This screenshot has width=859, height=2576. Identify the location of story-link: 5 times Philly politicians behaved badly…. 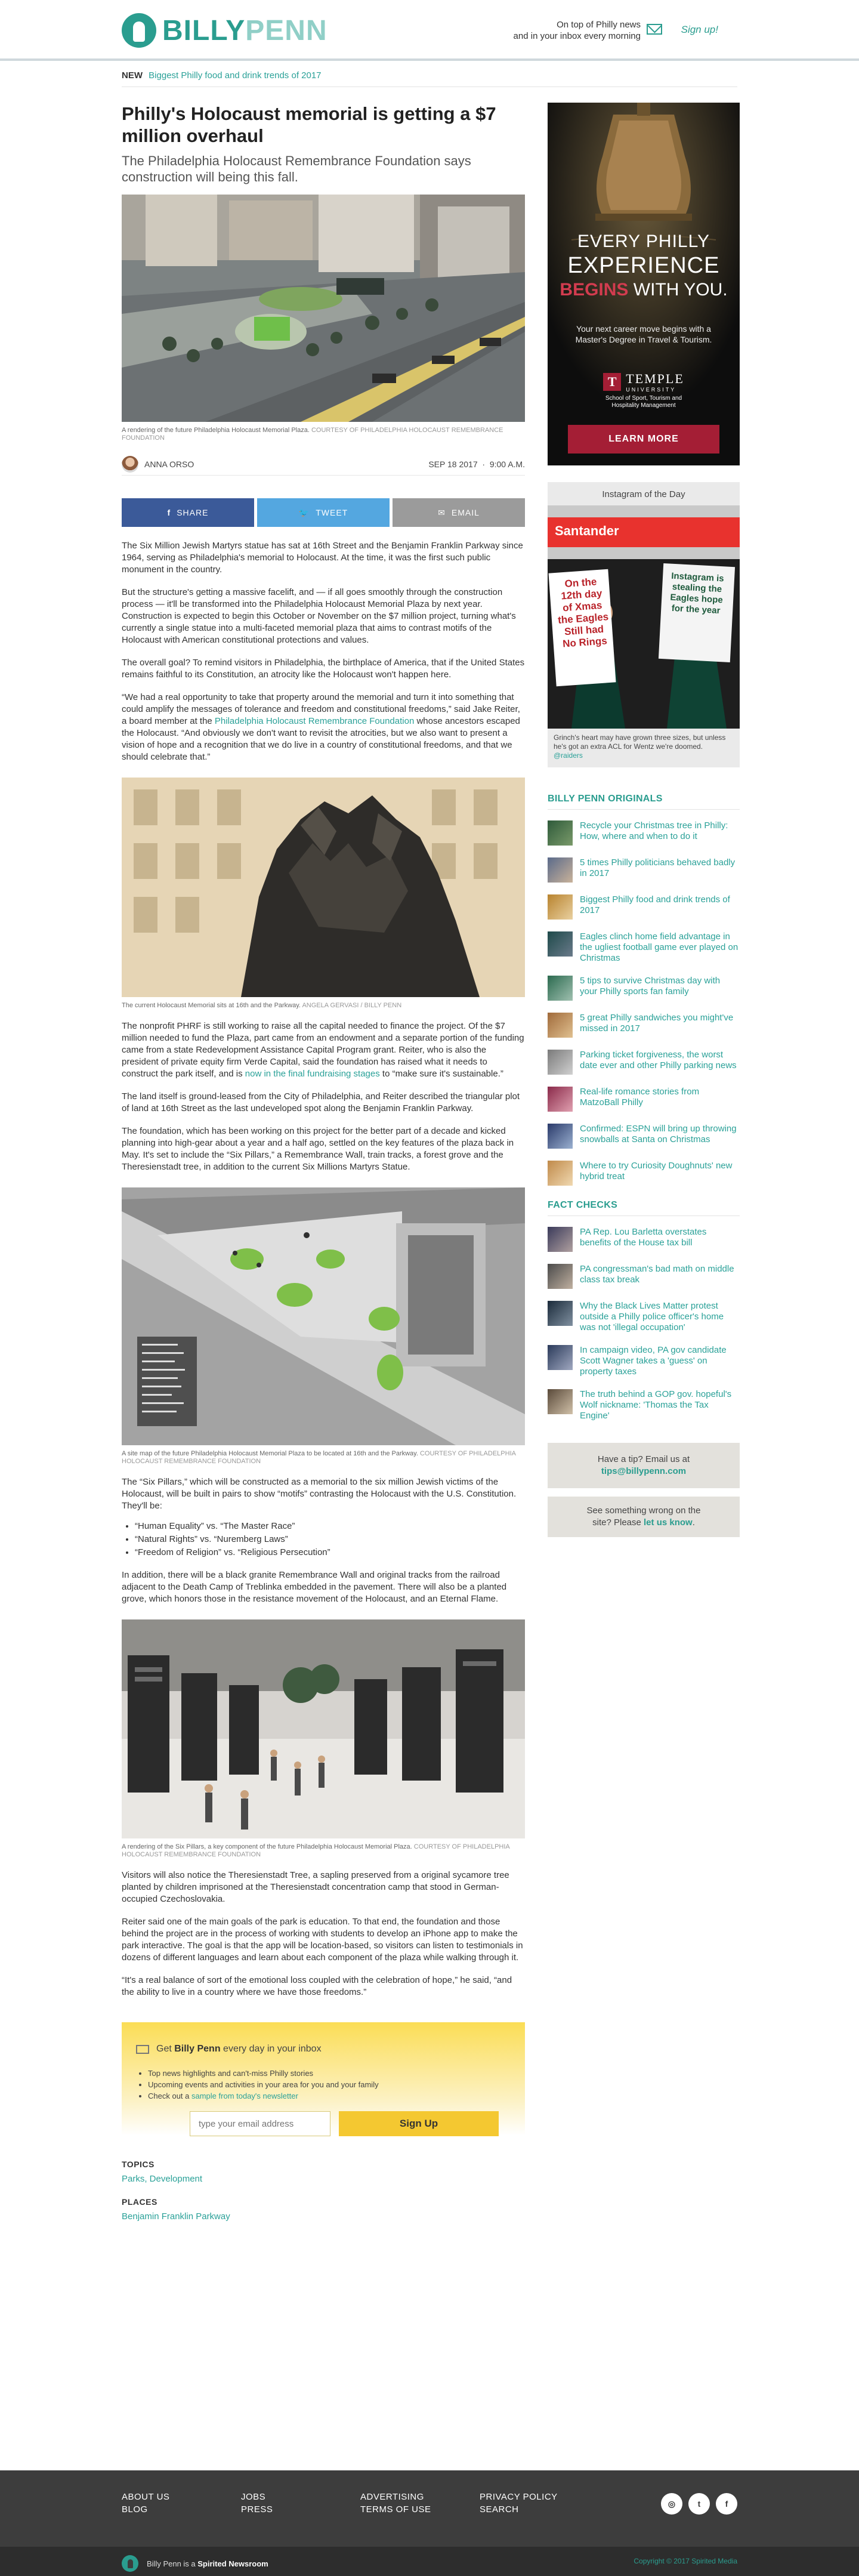
(660, 870).